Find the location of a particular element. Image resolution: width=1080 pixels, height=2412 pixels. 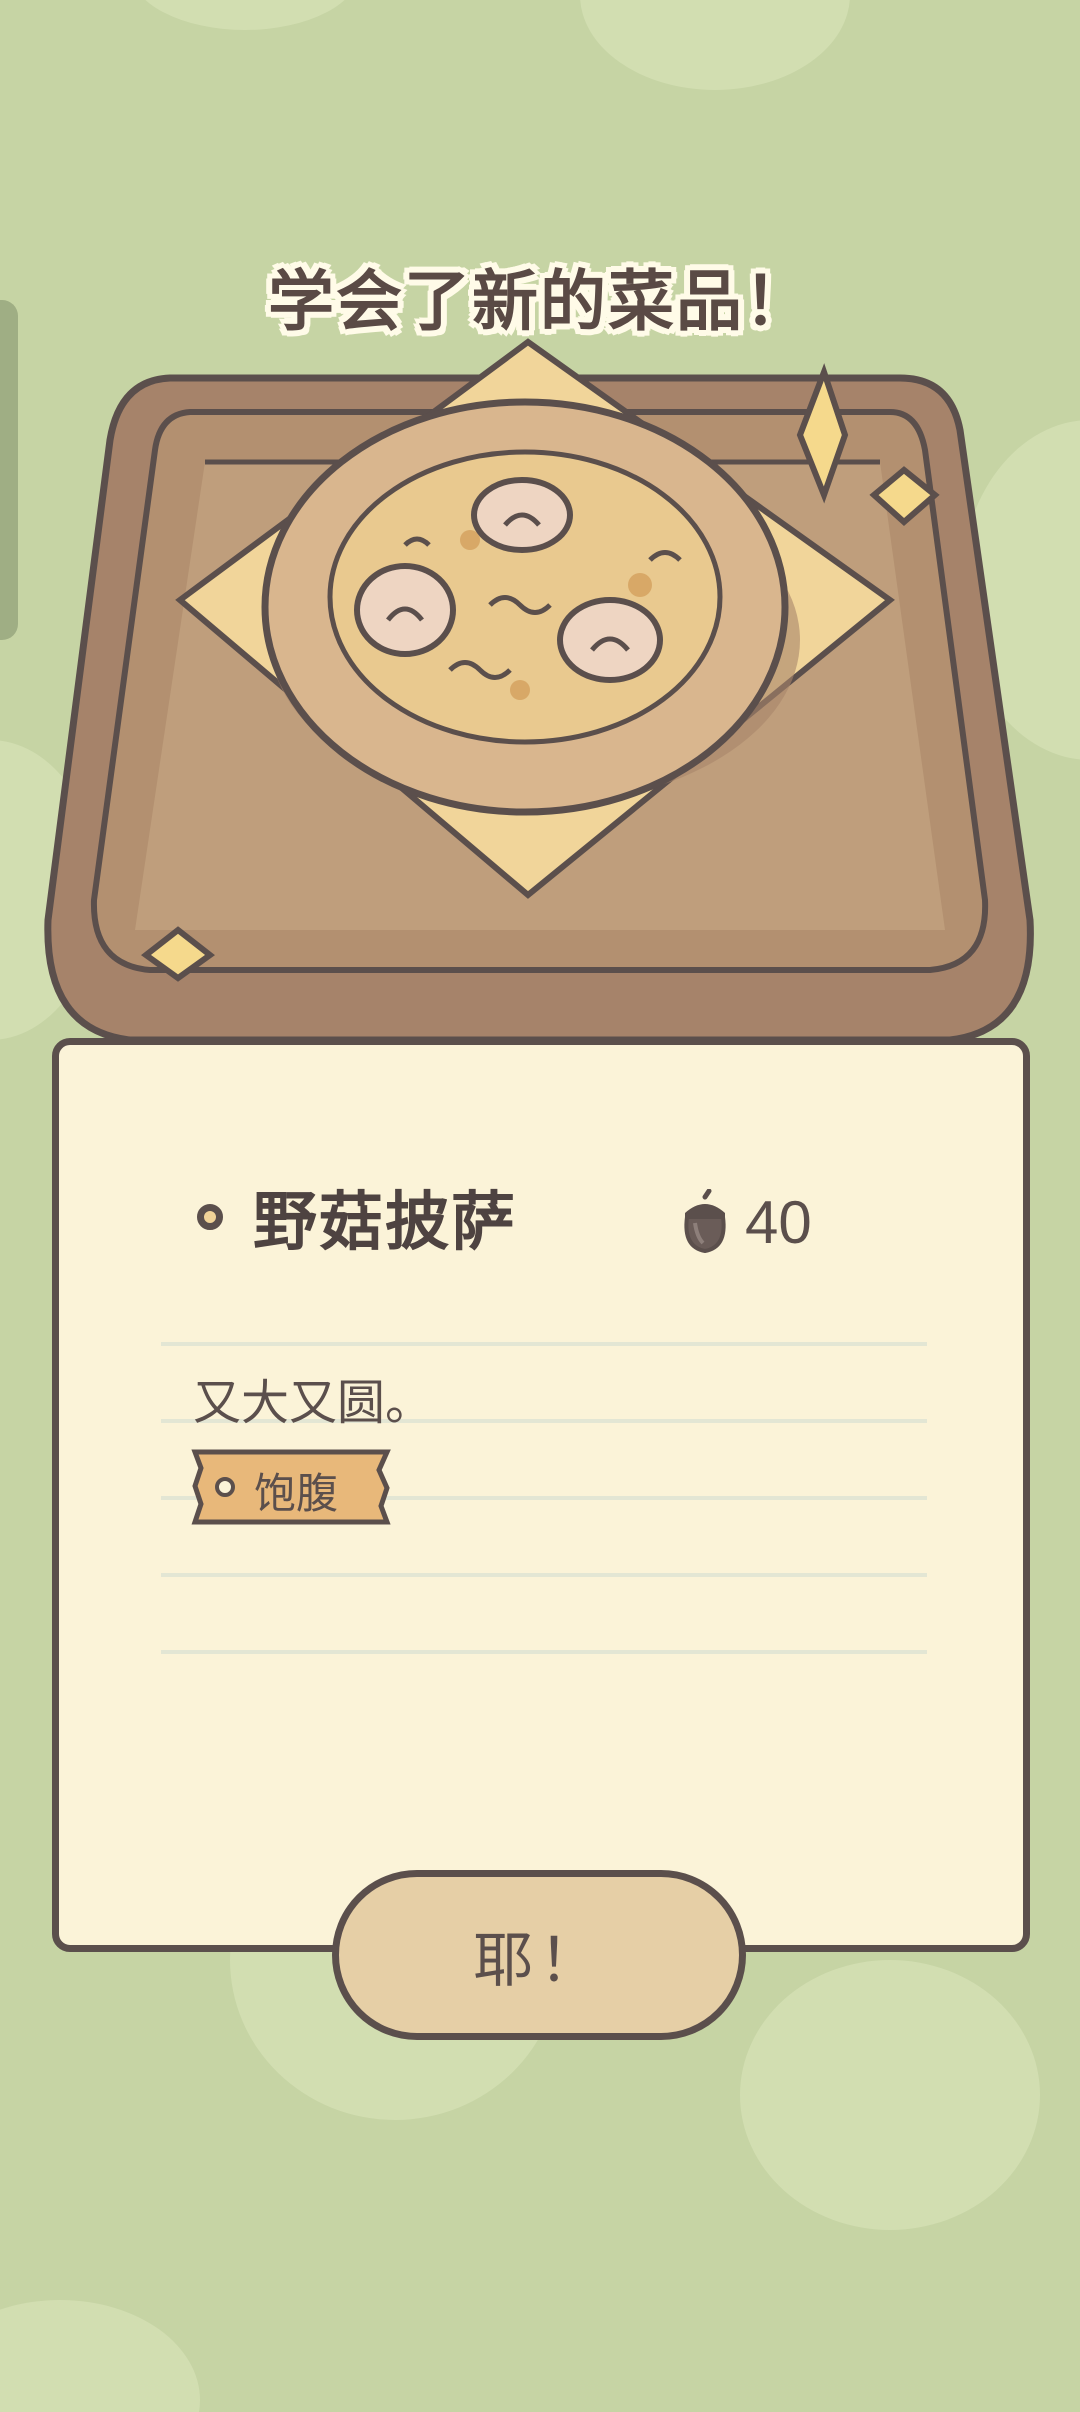

popup-title: 学会了新的菜品！ is located at coordinates (540, 301).